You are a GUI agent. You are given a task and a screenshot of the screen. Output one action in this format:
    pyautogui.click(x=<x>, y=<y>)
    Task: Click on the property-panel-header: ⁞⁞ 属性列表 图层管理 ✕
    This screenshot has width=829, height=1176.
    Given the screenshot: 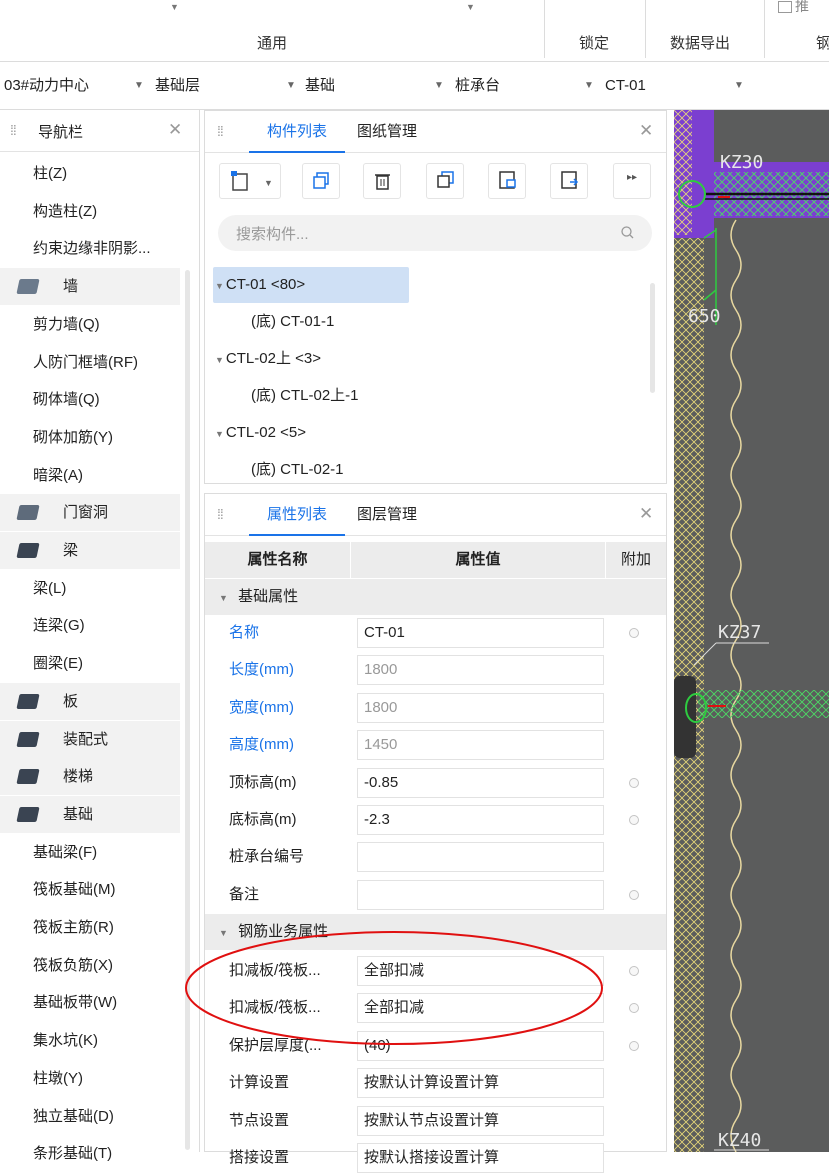 What is the action you would take?
    pyautogui.click(x=435, y=515)
    